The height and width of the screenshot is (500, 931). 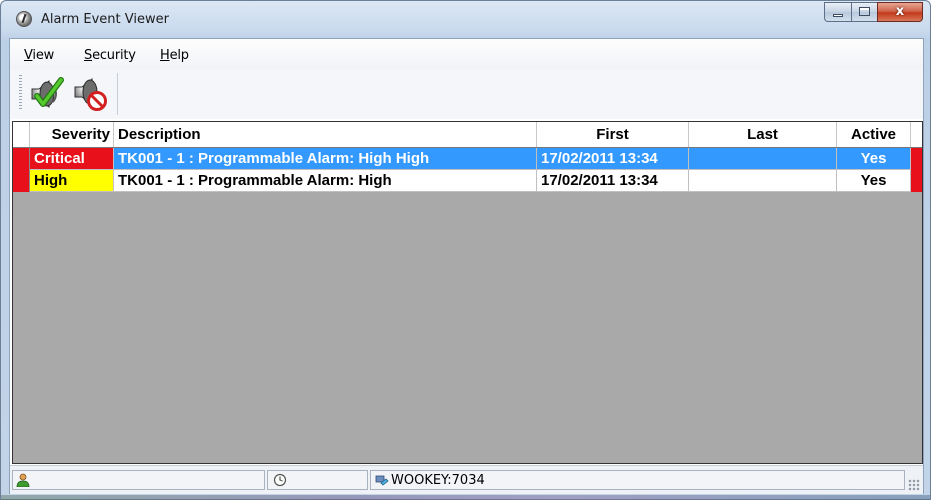 I want to click on grid-header: Severity Description First Last Active, so click(x=467, y=135).